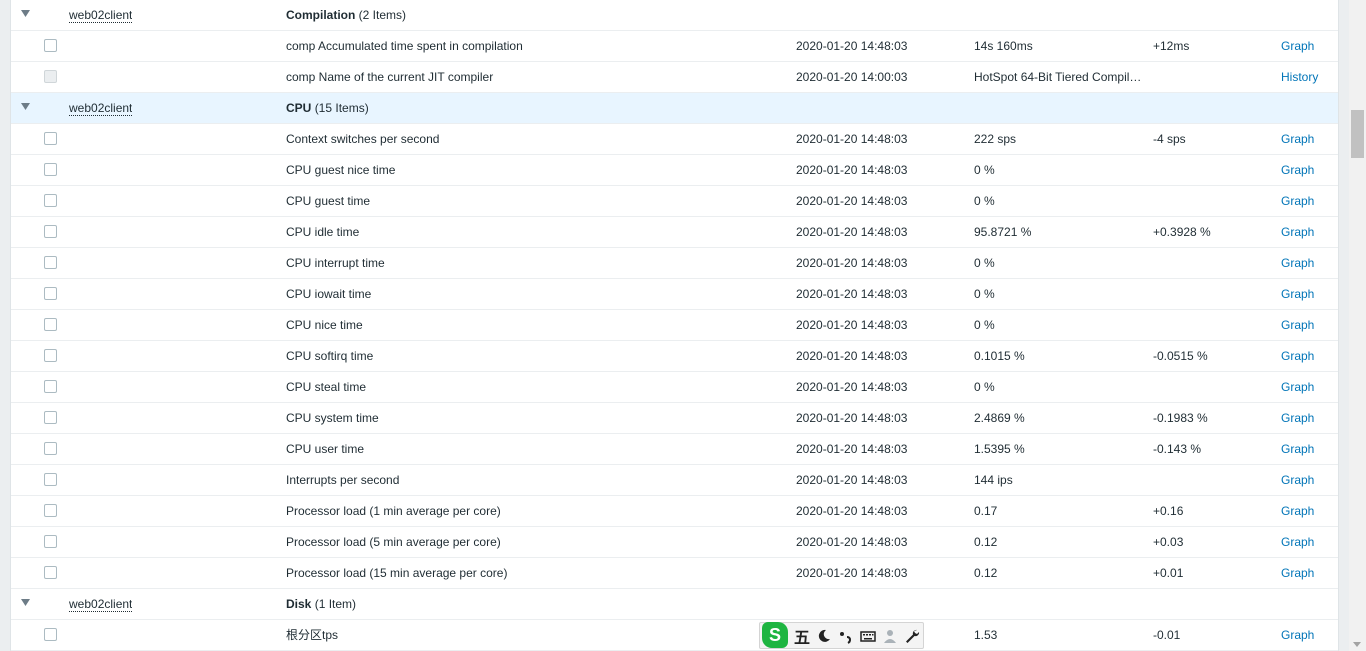 Image resolution: width=1366 pixels, height=651 pixels. I want to click on last-value: 144 ips, so click(993, 480).